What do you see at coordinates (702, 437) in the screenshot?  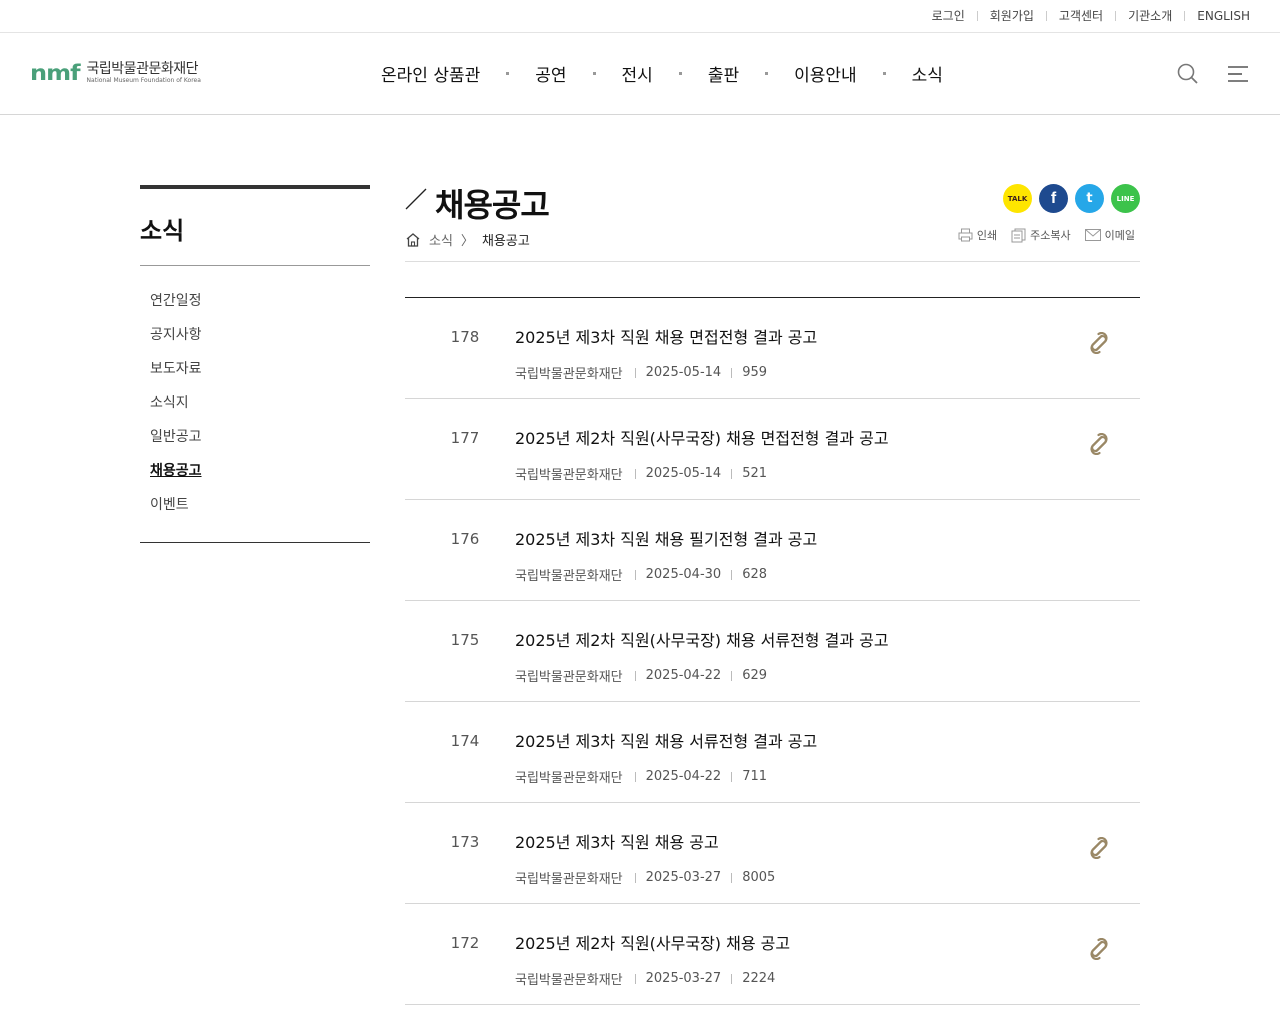 I see `post-title: 2025년 제2차 직원(사무국장) 채용 면접전형 결과 공고` at bounding box center [702, 437].